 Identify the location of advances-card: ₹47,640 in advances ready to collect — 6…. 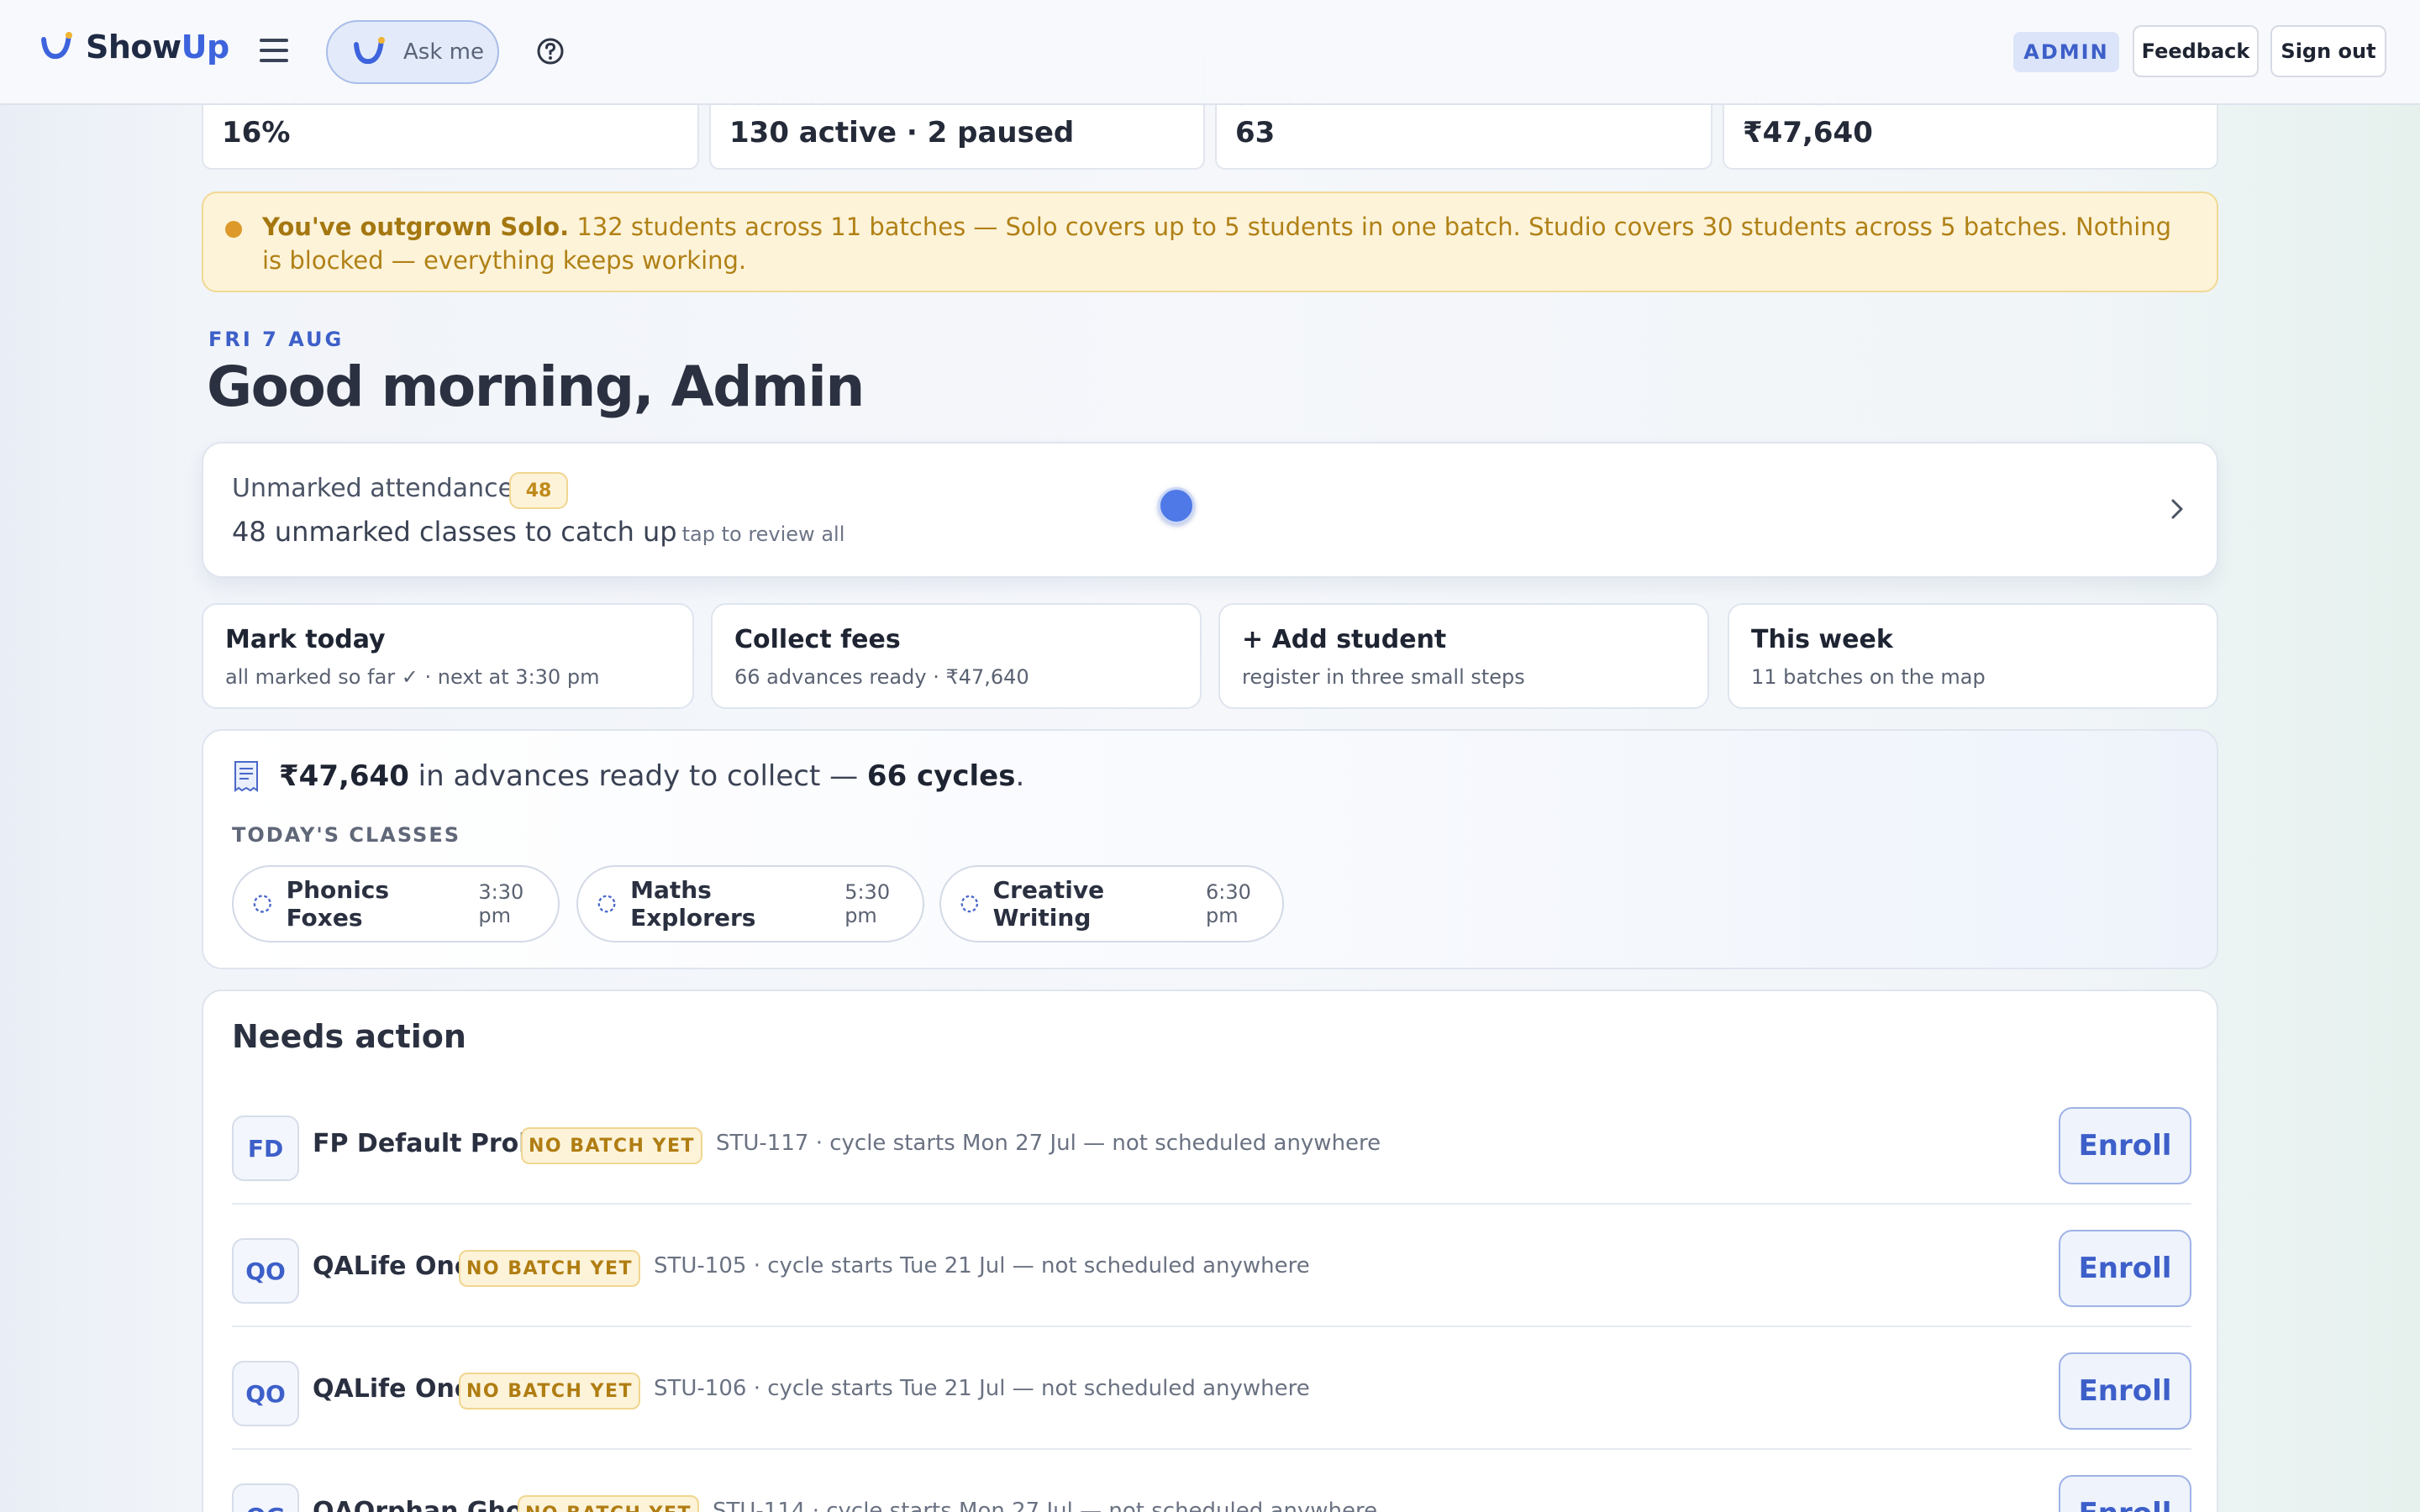
(1210, 849).